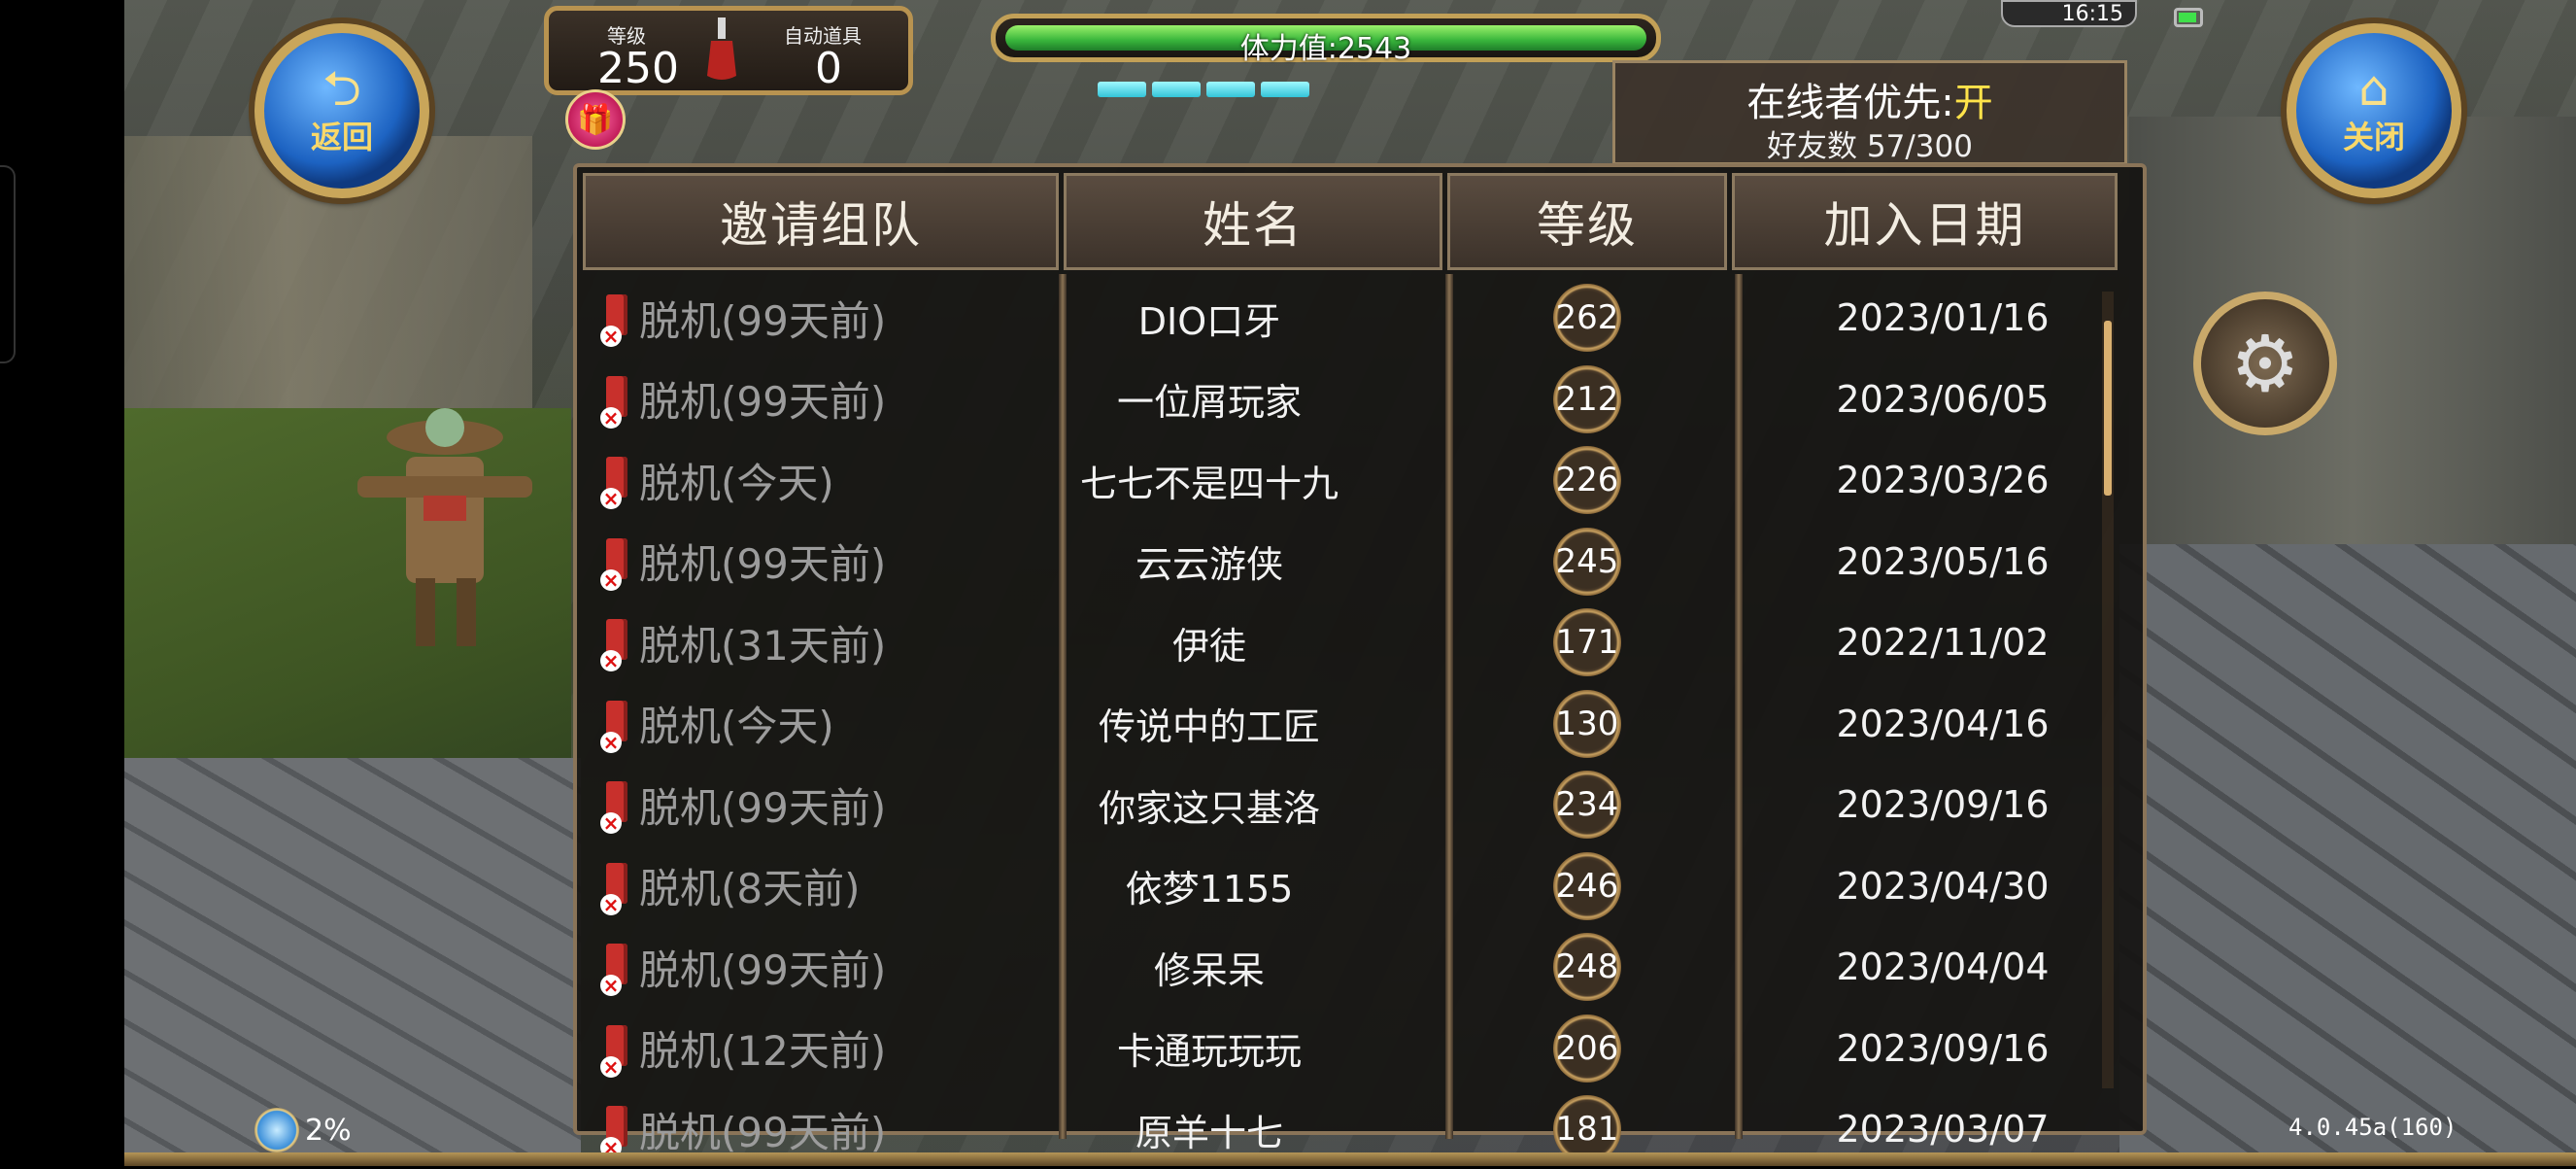 The height and width of the screenshot is (1169, 2576). I want to click on join-date: 2023/04/30, so click(1943, 886).